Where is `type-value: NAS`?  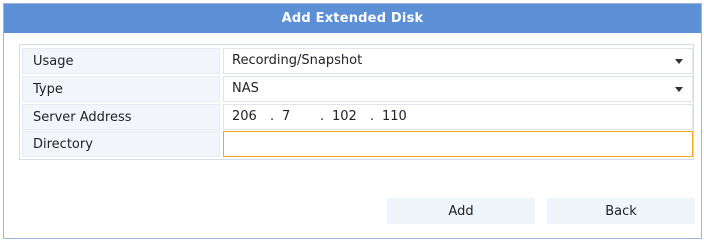 type-value: NAS is located at coordinates (245, 88).